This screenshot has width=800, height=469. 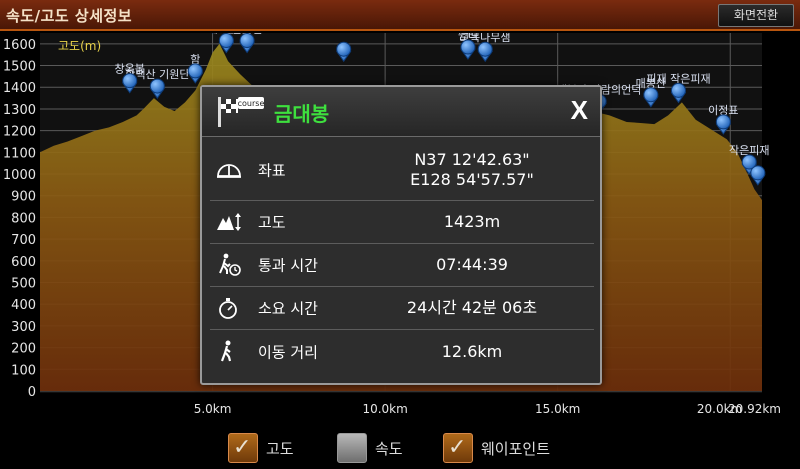 What do you see at coordinates (23, 197) in the screenshot?
I see `y-tick-label: 900` at bounding box center [23, 197].